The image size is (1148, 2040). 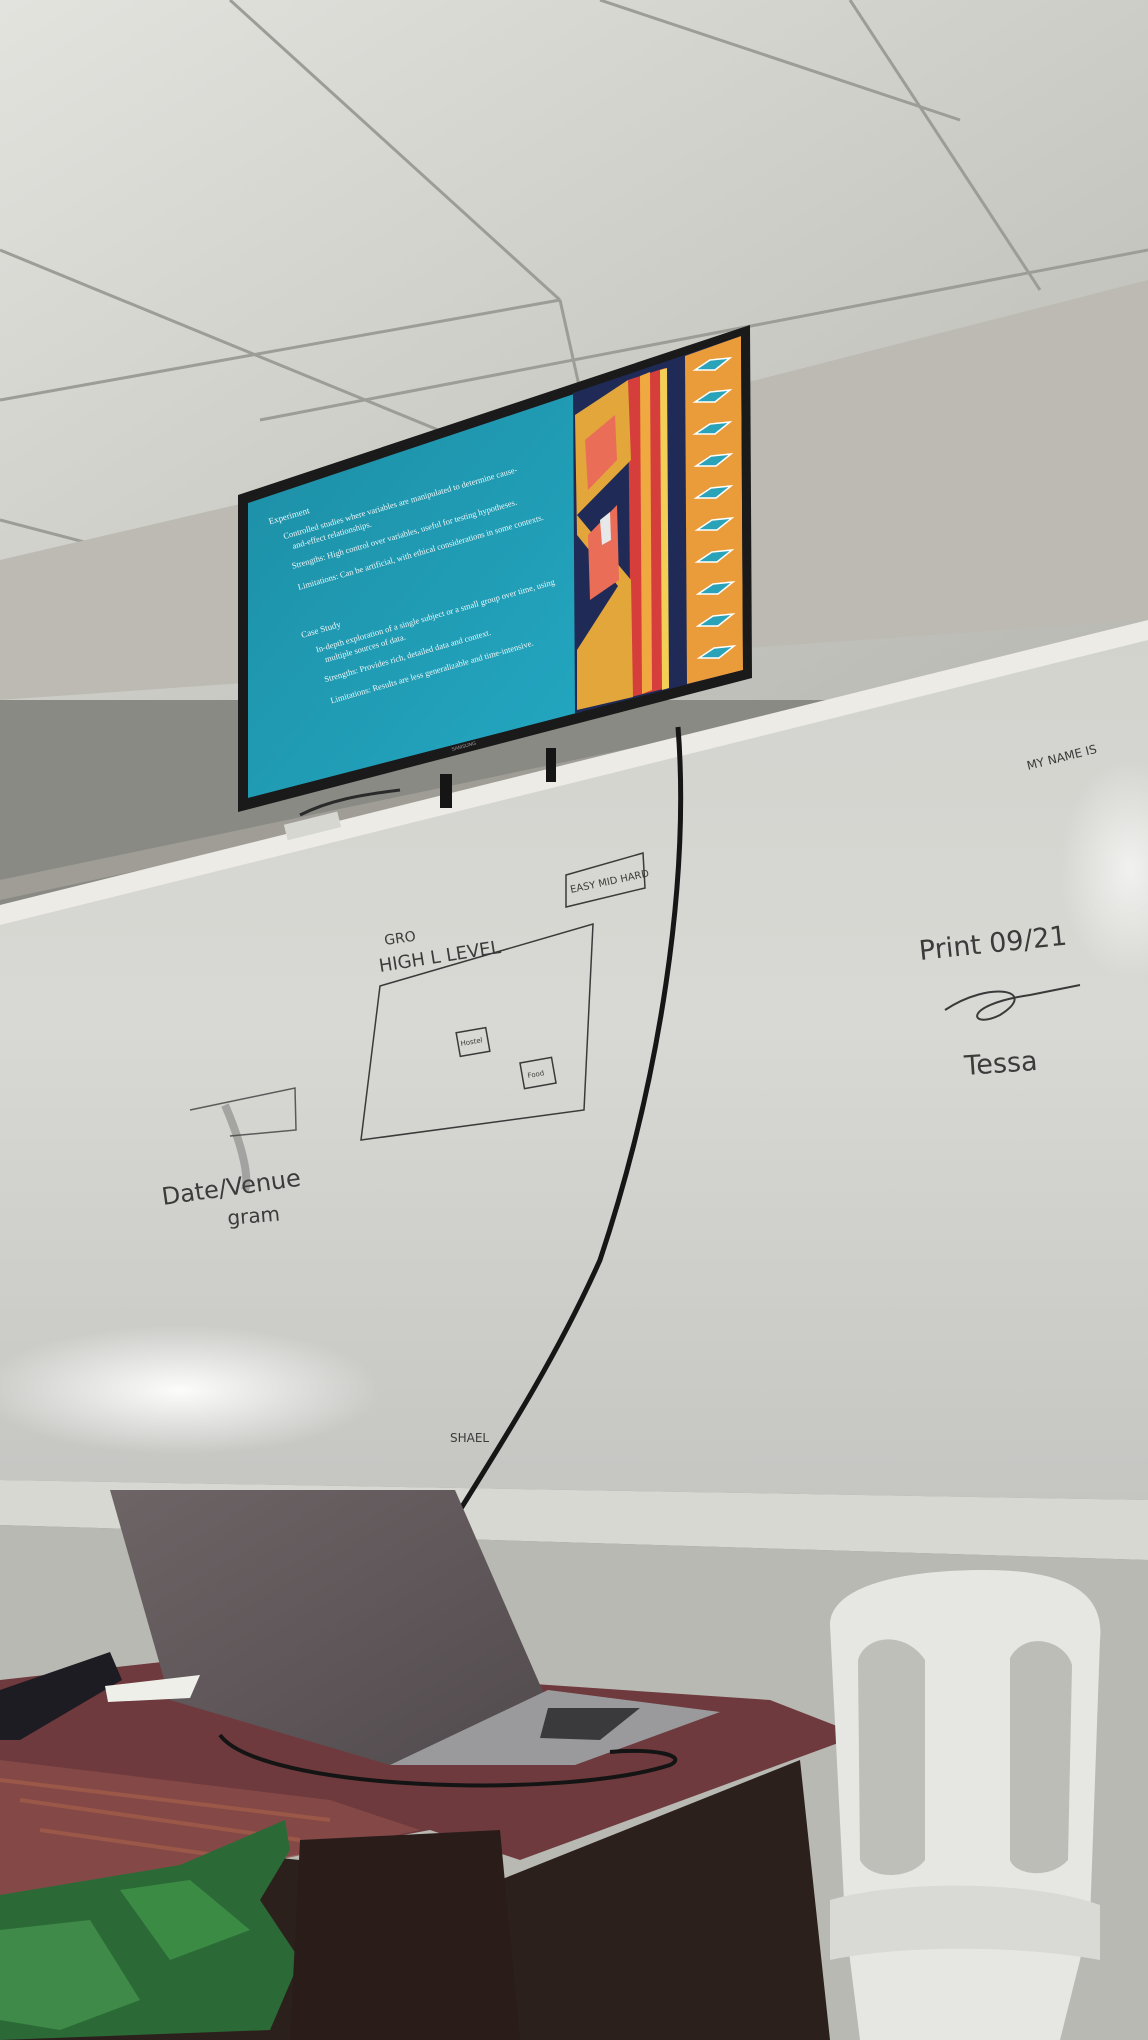 What do you see at coordinates (469, 1438) in the screenshot?
I see `note-bottom-text: SHAEL` at bounding box center [469, 1438].